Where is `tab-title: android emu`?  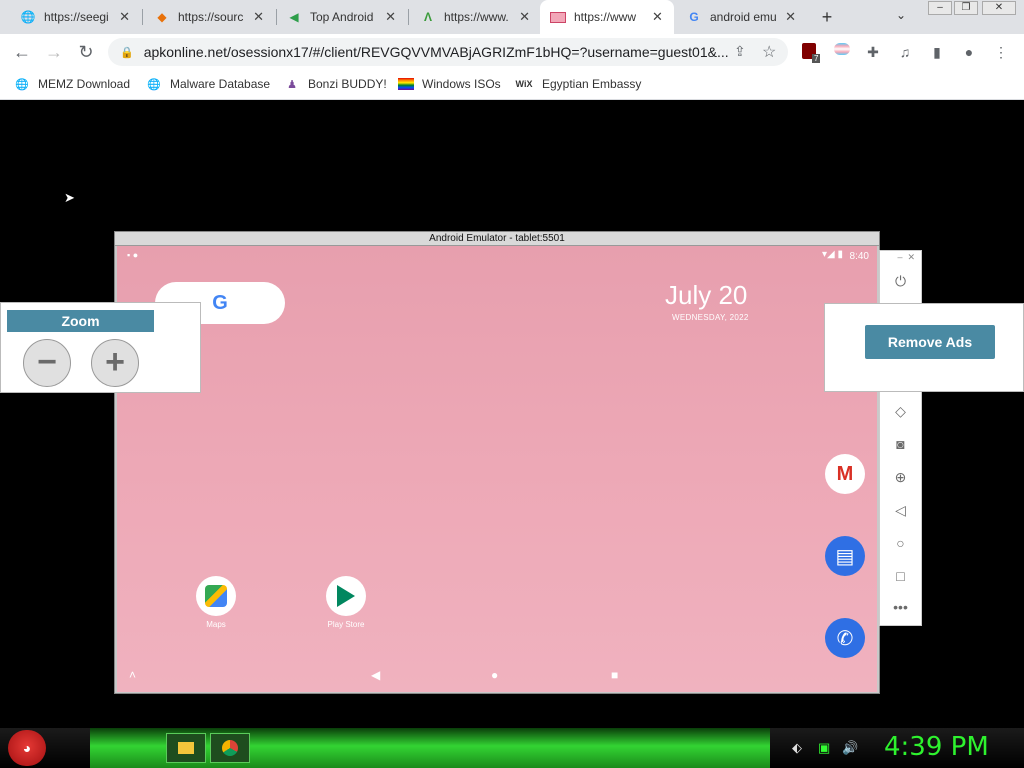
tab-title: android emu is located at coordinates (743, 17).